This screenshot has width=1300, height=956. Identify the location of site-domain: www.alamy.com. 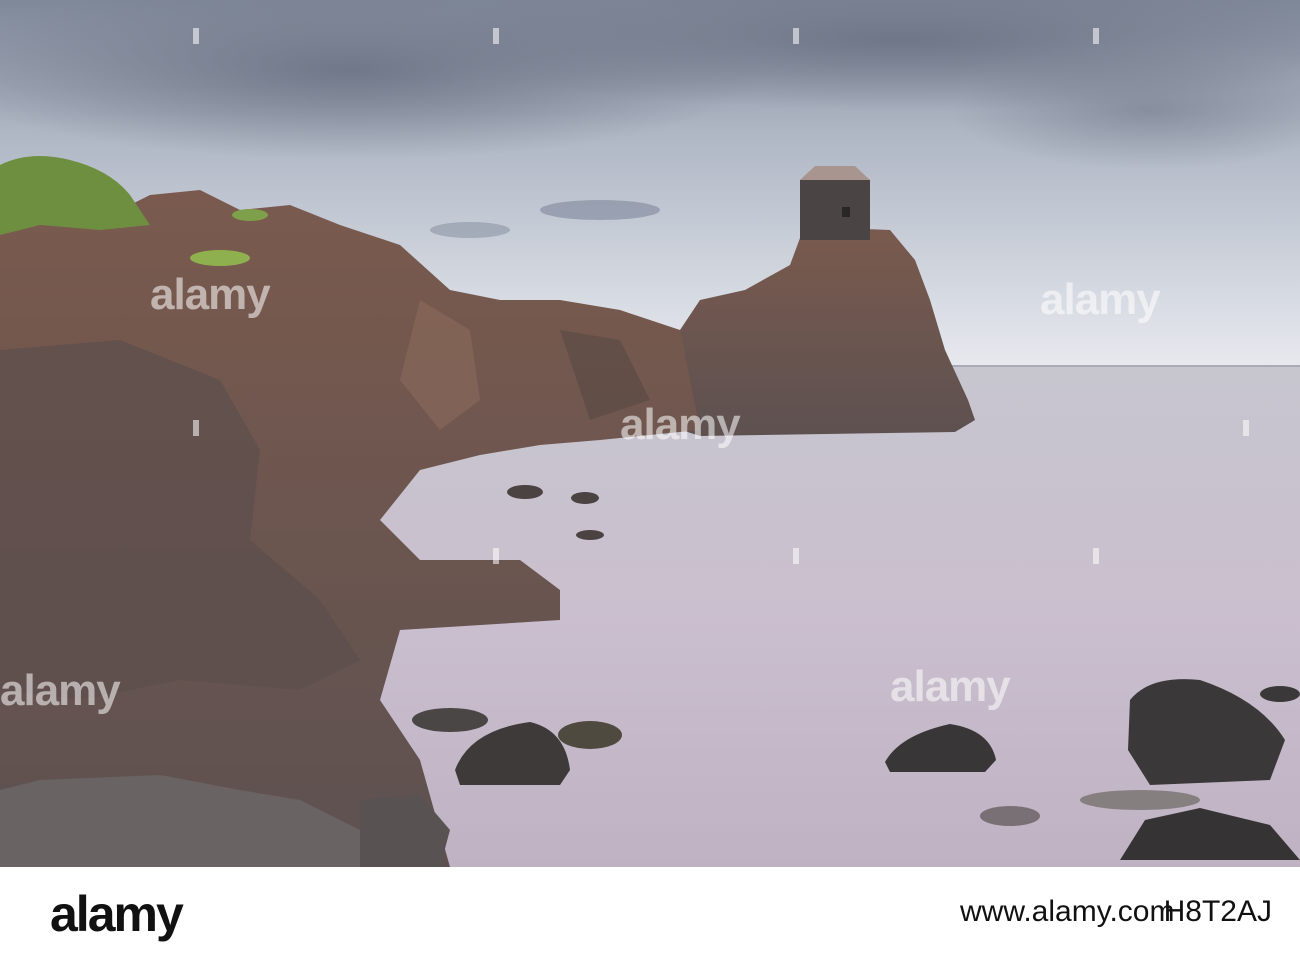
(1067, 911).